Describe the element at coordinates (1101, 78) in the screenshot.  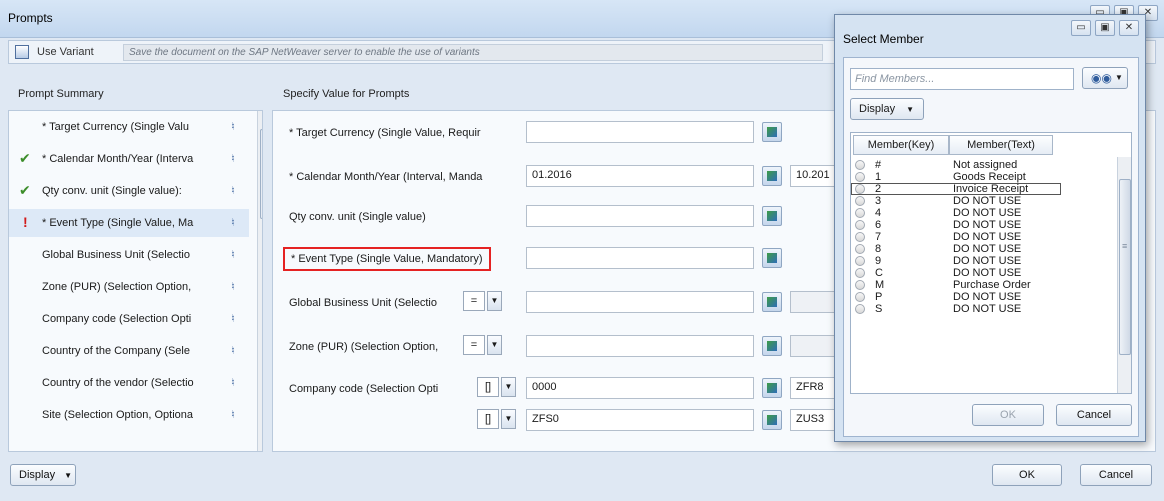
I see `binoculars-icon: ◉◉` at that location.